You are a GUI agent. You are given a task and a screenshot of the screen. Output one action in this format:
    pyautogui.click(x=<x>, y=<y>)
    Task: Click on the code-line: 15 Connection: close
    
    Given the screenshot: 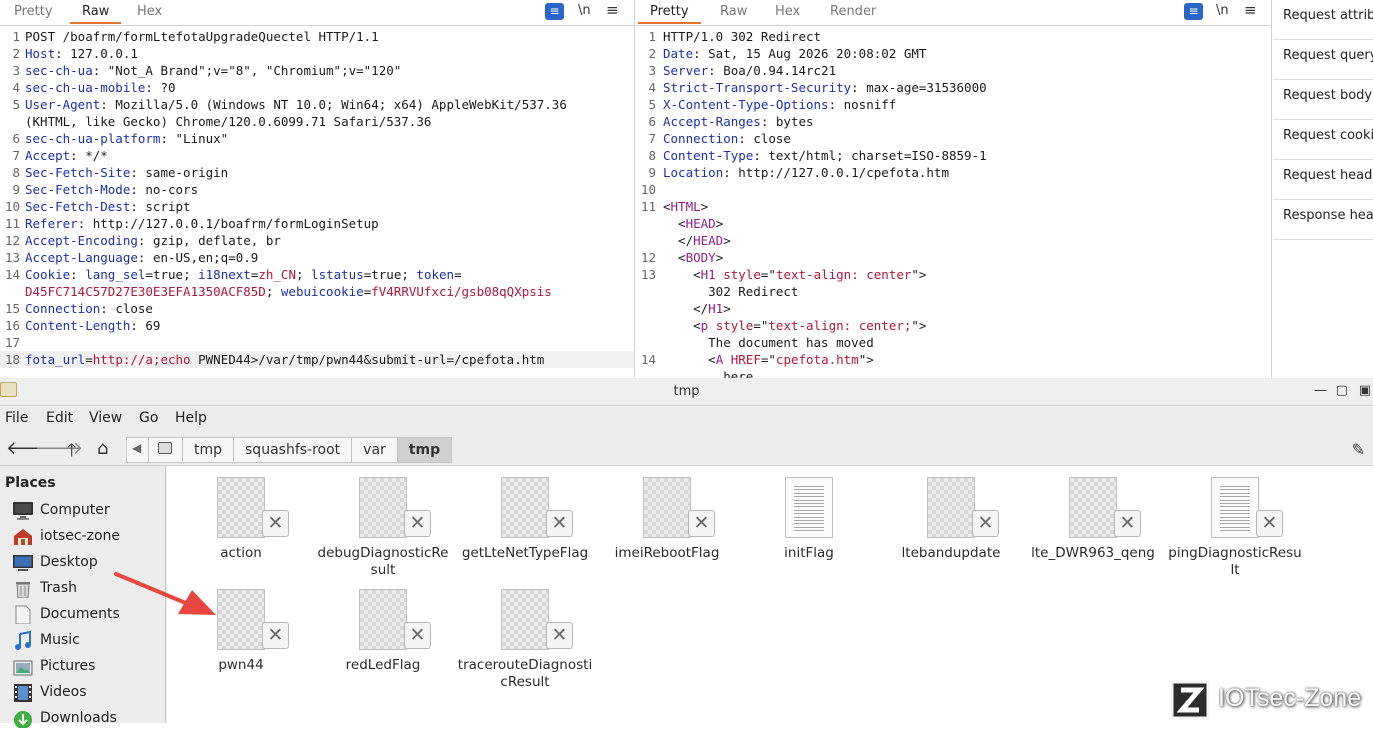 What is the action you would take?
    pyautogui.click(x=317, y=308)
    